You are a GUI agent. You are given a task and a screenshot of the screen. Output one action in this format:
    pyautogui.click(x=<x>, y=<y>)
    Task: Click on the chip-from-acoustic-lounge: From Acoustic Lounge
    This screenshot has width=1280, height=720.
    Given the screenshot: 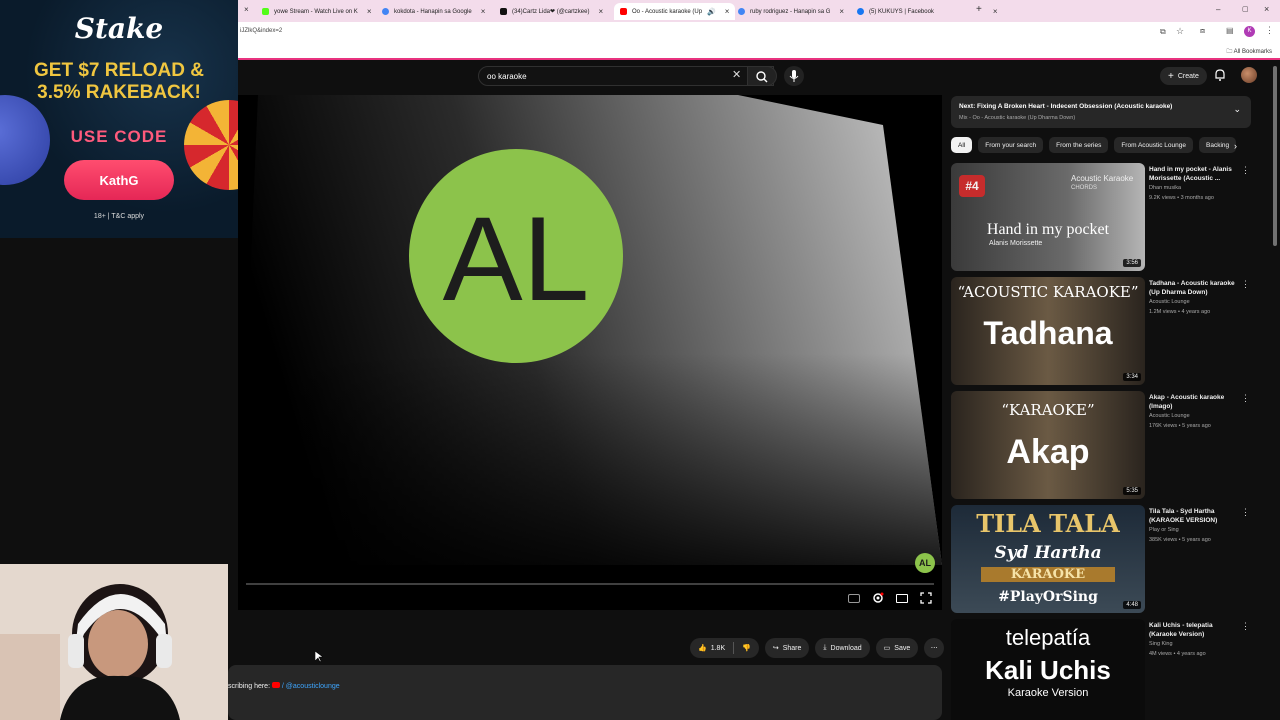 What is the action you would take?
    pyautogui.click(x=1154, y=145)
    